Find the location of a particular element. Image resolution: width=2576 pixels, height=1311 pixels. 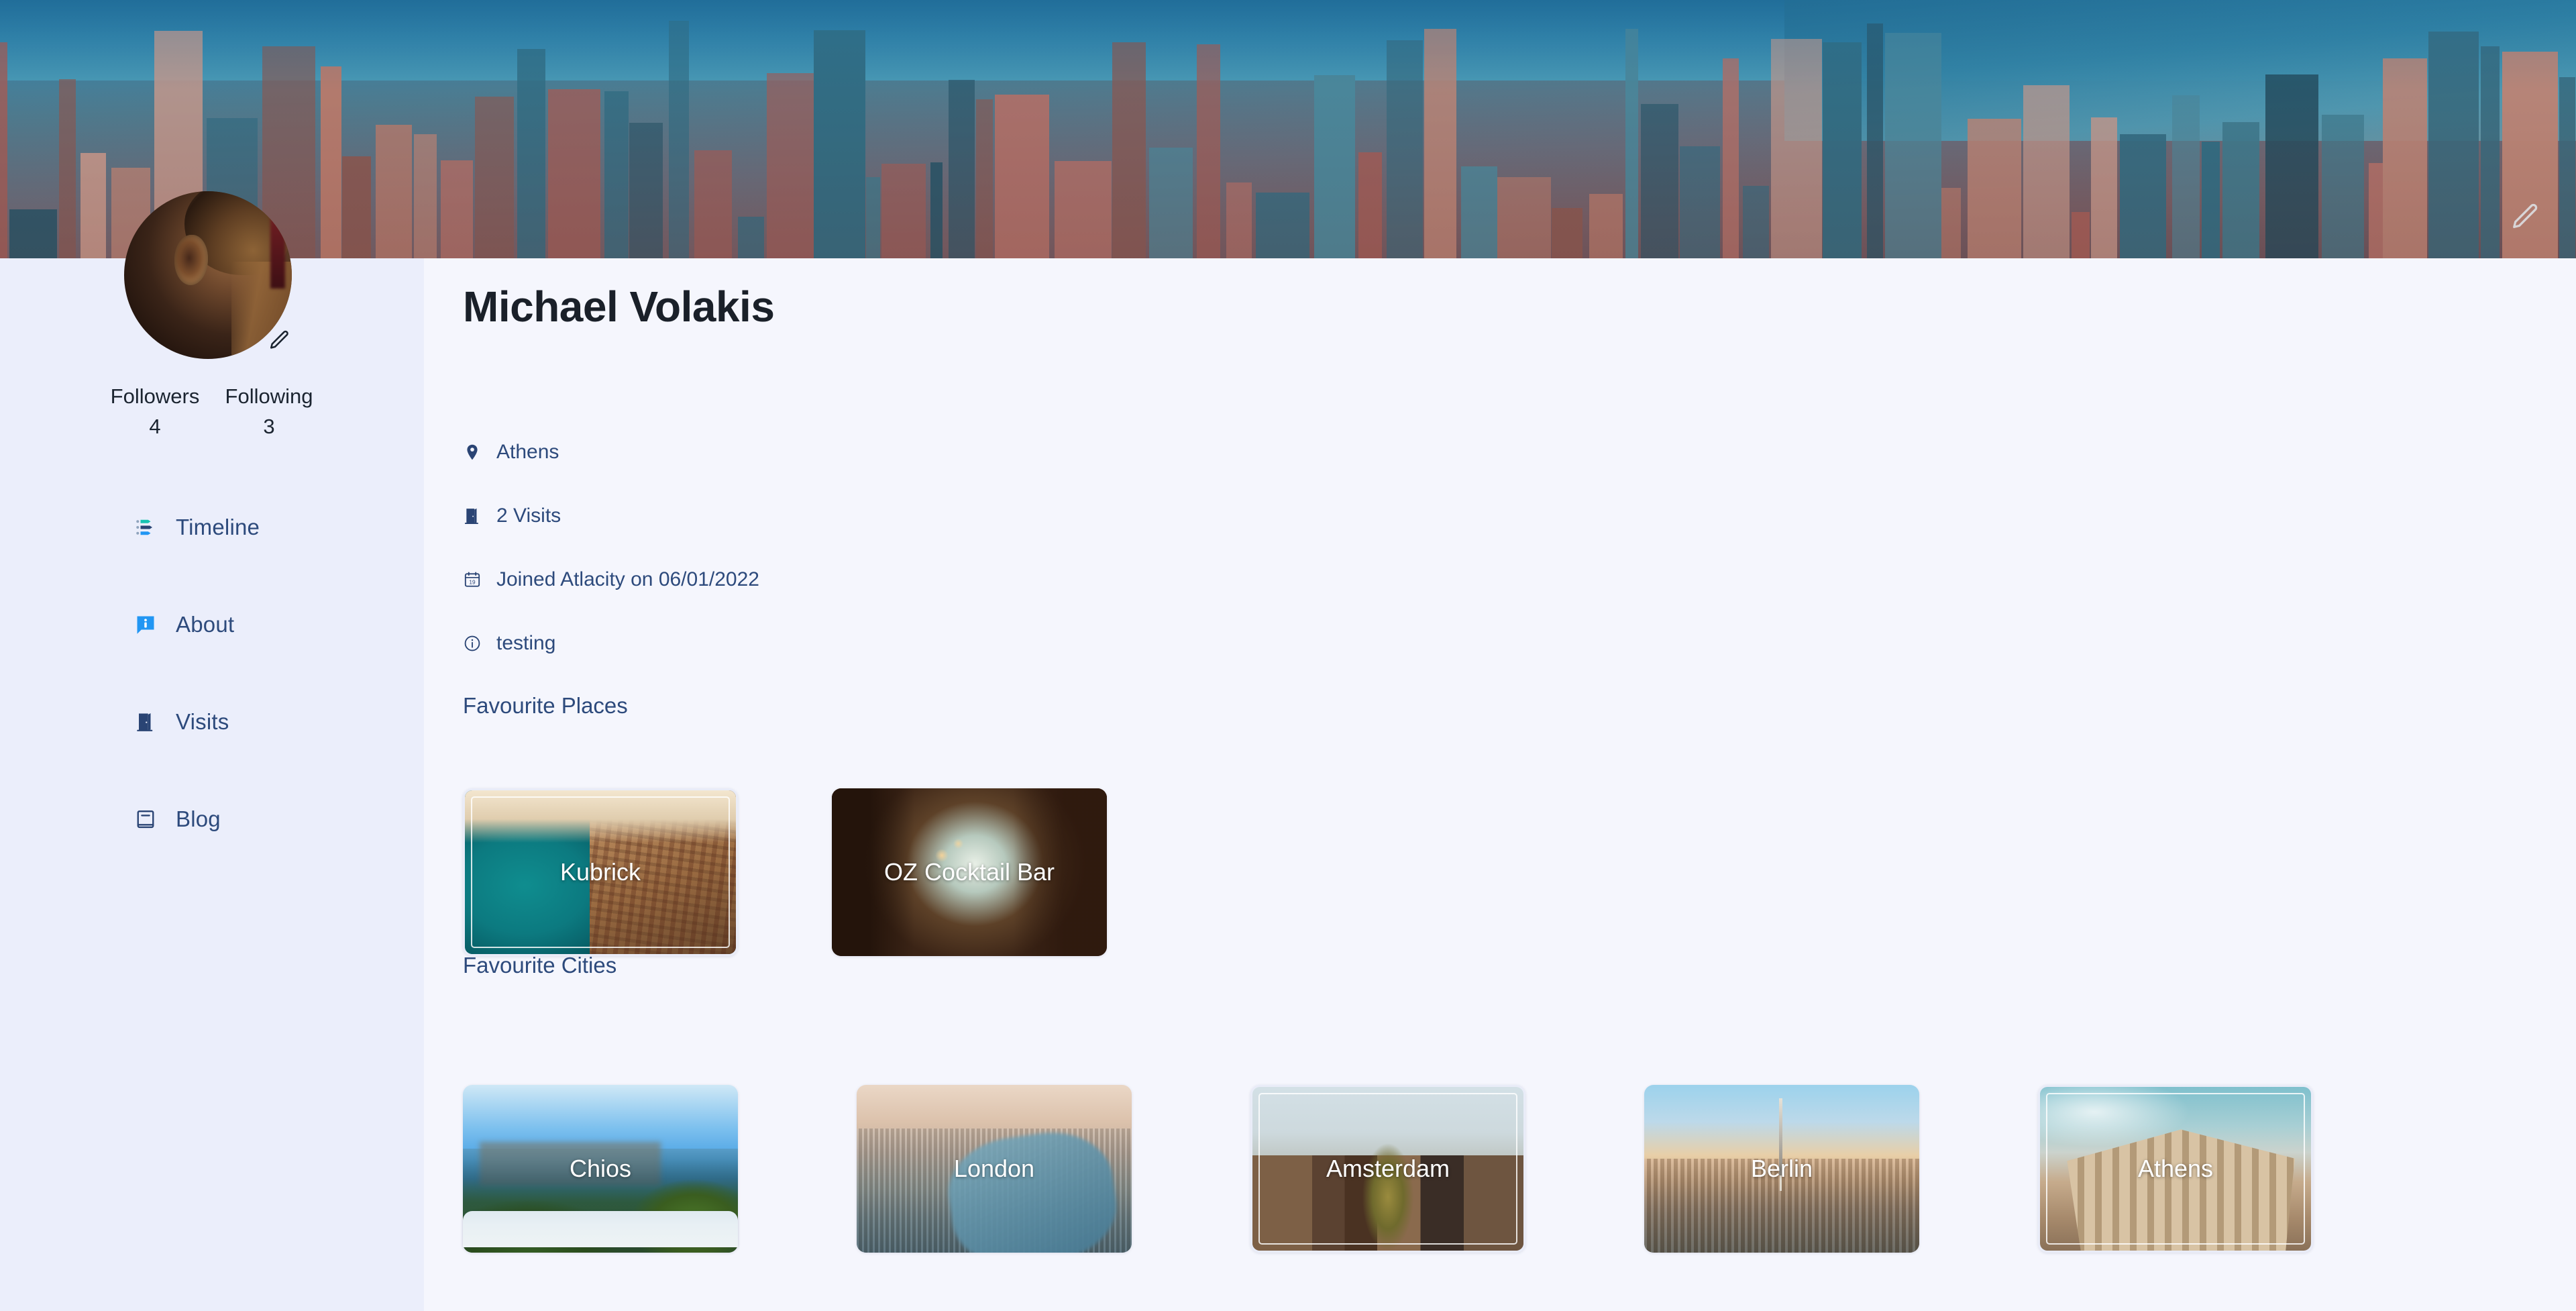

edit-avatar-icon is located at coordinates (279, 340).